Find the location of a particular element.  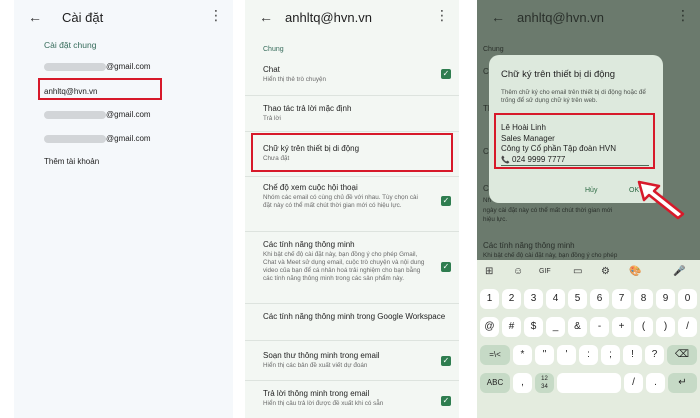

emoji-icon: ☺ is located at coordinates (518, 271).